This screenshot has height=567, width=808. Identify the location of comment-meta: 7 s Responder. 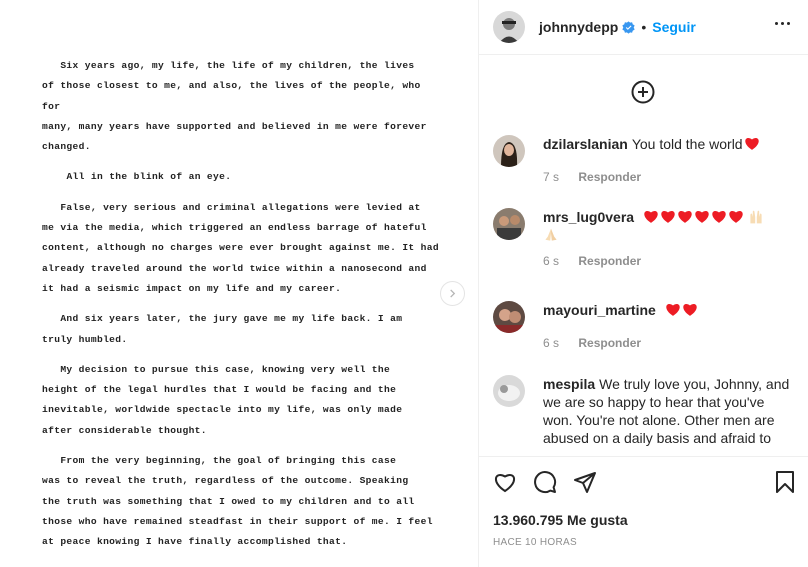
(668, 177).